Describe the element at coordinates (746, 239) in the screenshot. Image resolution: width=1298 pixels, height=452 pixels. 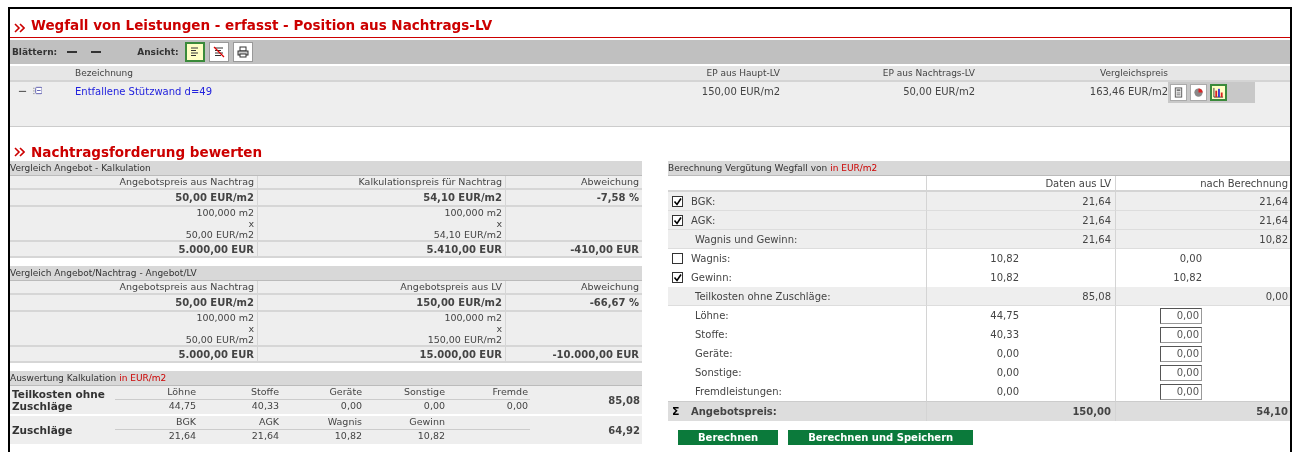
I see `row-label: Wagnis und Gewinn:` at that location.